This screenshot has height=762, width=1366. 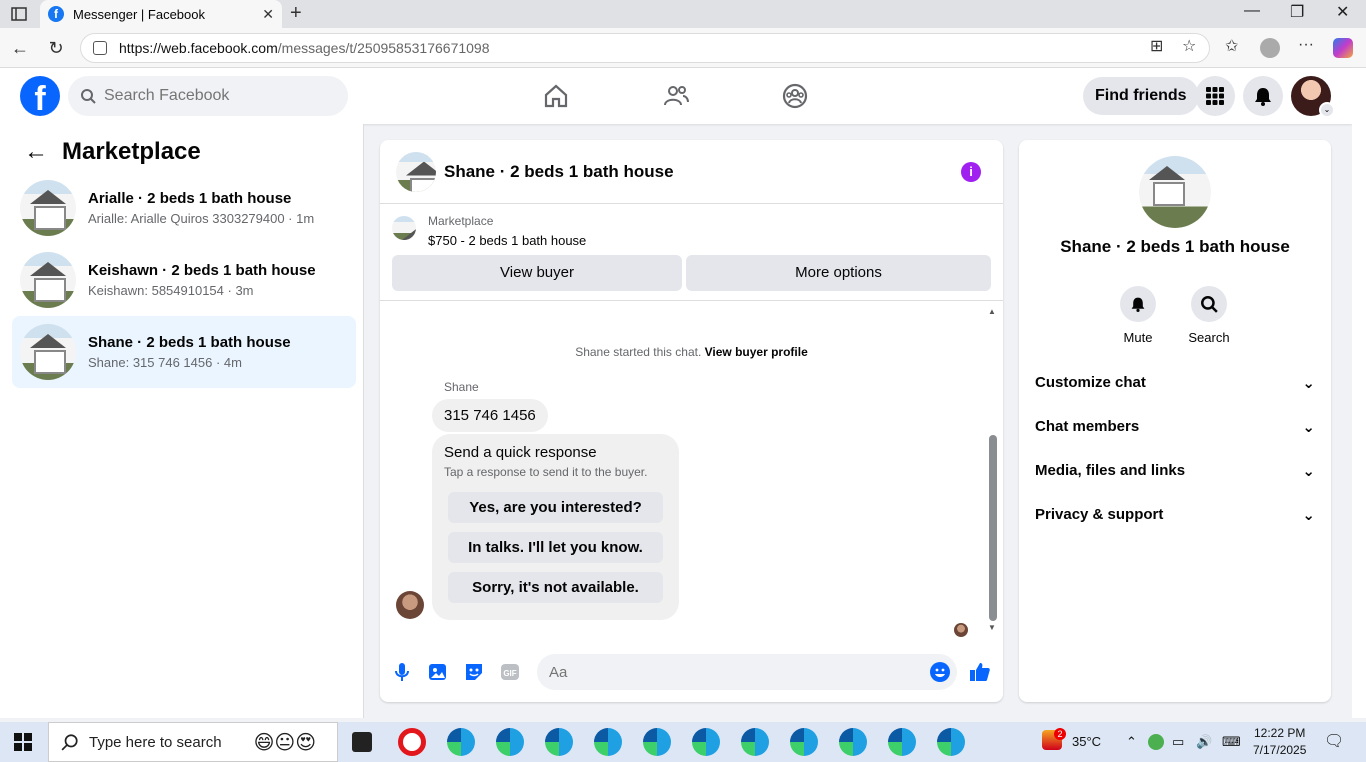 I want to click on facebook-search, so click(x=208, y=96).